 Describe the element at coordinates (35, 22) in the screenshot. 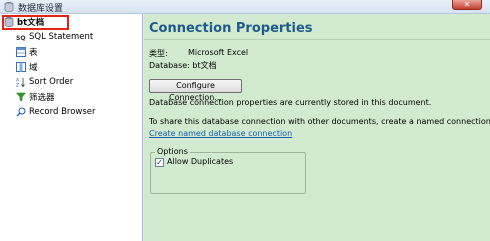

I see `selection-highlight` at that location.